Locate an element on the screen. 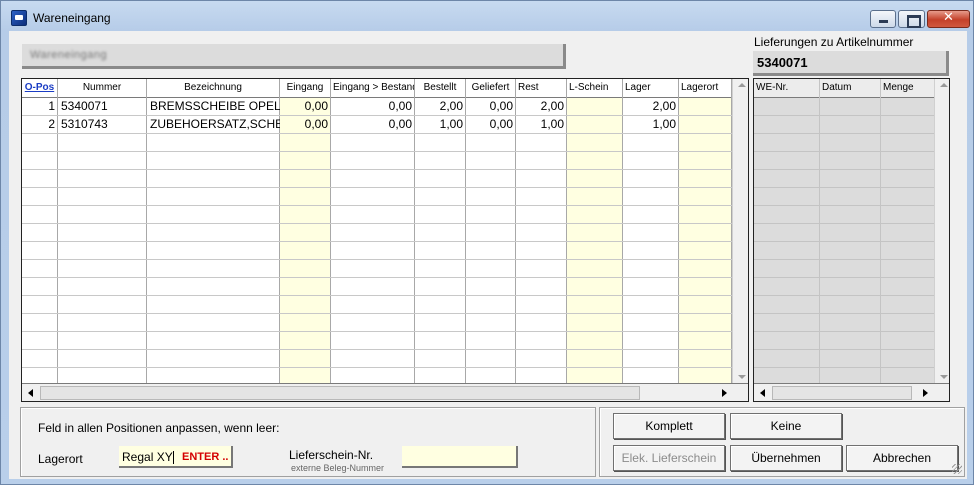  column-header-rest: Rest is located at coordinates (541, 88).